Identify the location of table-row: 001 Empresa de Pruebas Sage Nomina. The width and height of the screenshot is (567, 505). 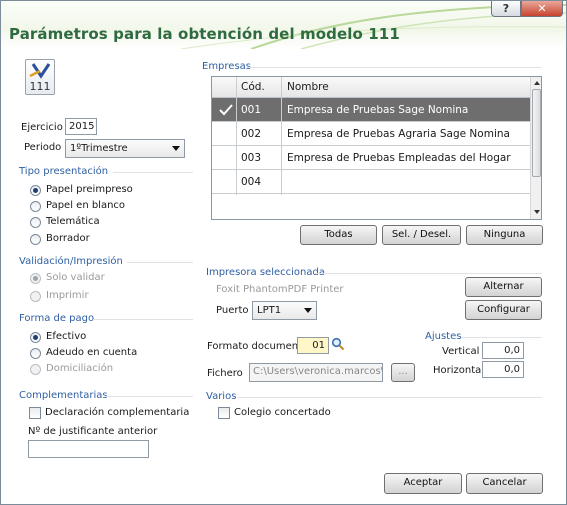
(371, 110).